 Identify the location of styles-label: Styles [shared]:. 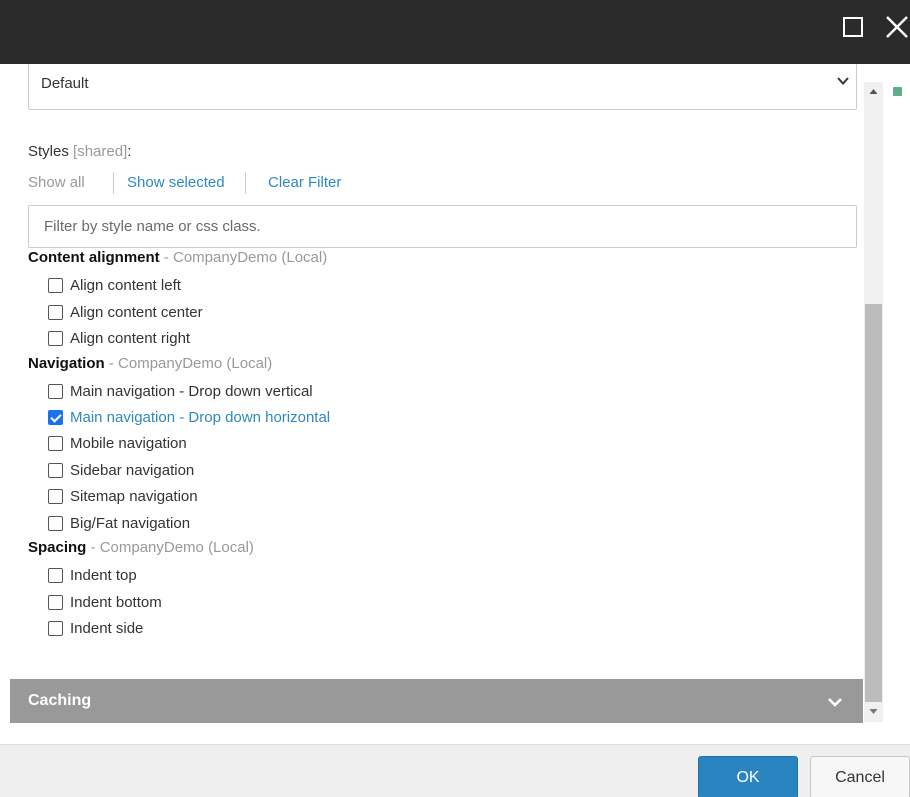
(80, 151).